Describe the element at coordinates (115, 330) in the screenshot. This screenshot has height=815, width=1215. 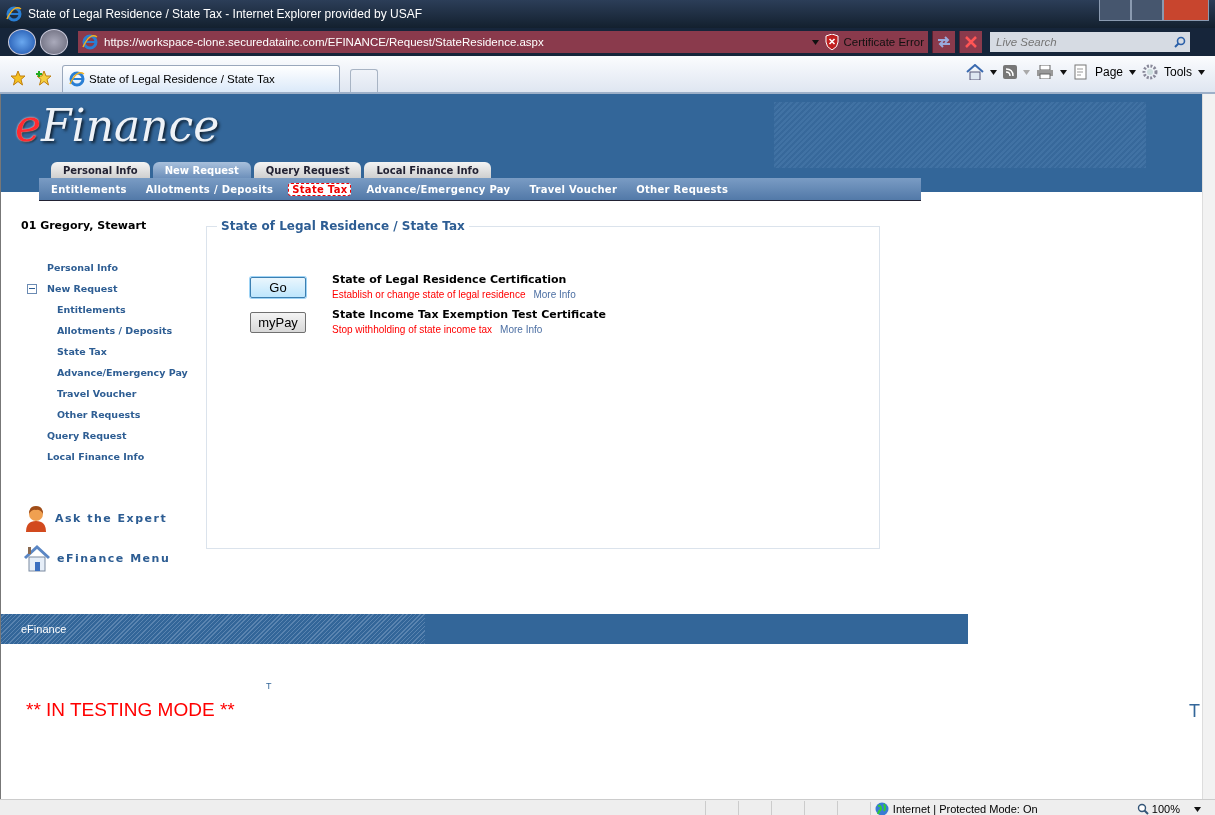
I see `sidebar-link: Allotments / Deposits` at that location.